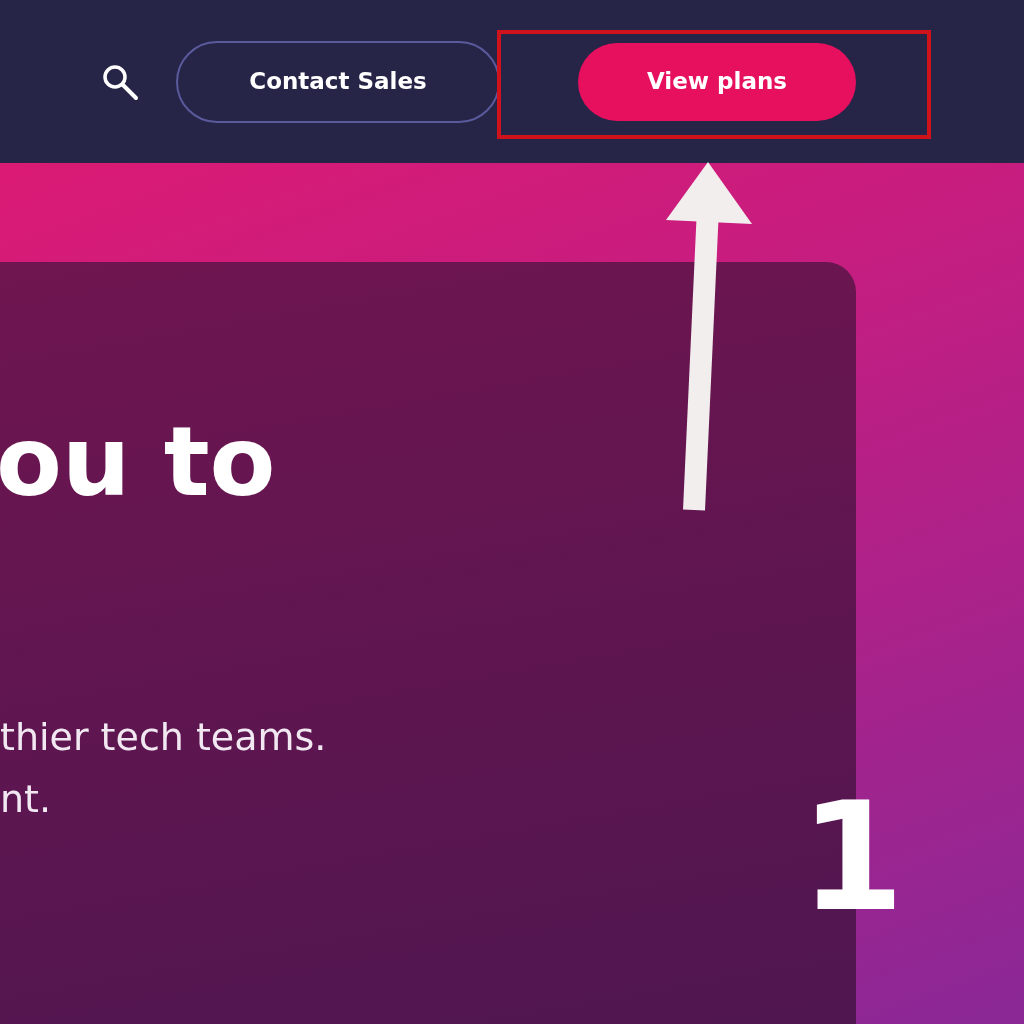 Image resolution: width=1024 pixels, height=1024 pixels. What do you see at coordinates (26, 800) in the screenshot?
I see `hero-text-line: nt.` at bounding box center [26, 800].